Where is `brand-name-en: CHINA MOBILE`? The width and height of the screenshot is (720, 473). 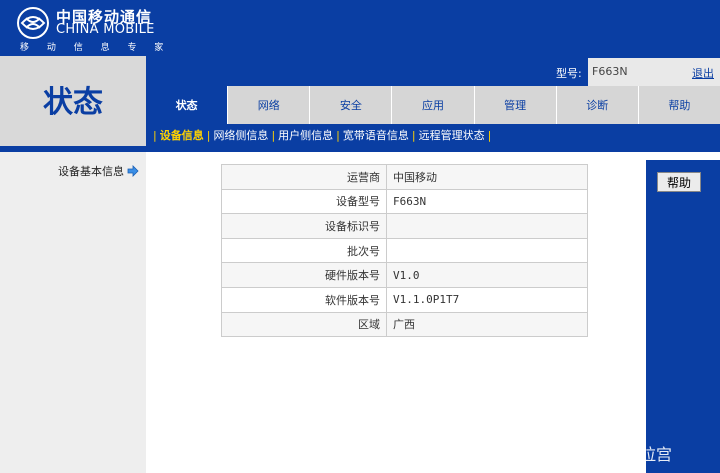
brand-name-en: CHINA MOBILE is located at coordinates (105, 29).